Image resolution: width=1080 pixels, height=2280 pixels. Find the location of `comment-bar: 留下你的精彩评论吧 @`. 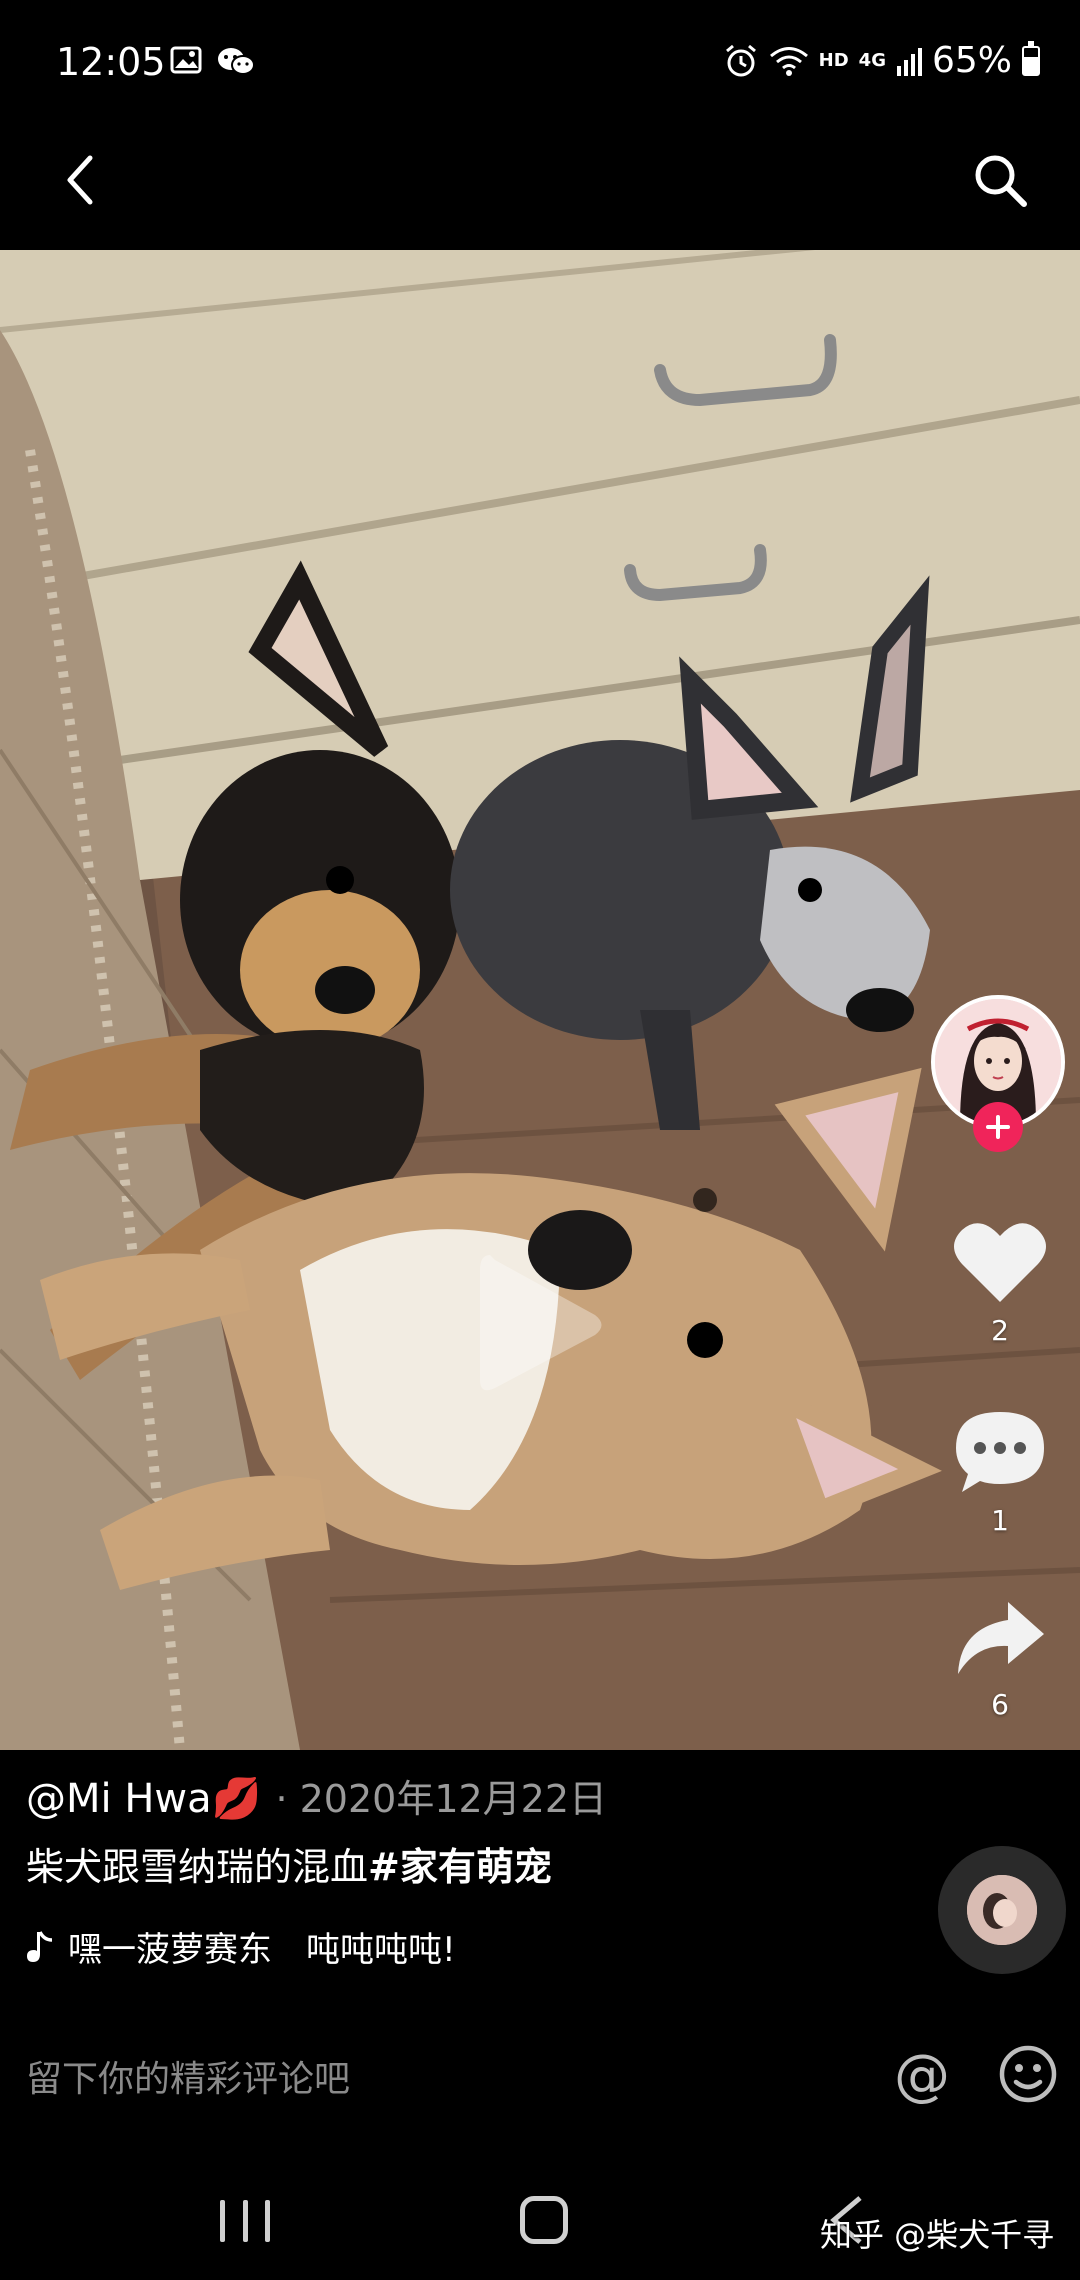

comment-bar: 留下你的精彩评论吧 @ is located at coordinates (540, 2075).